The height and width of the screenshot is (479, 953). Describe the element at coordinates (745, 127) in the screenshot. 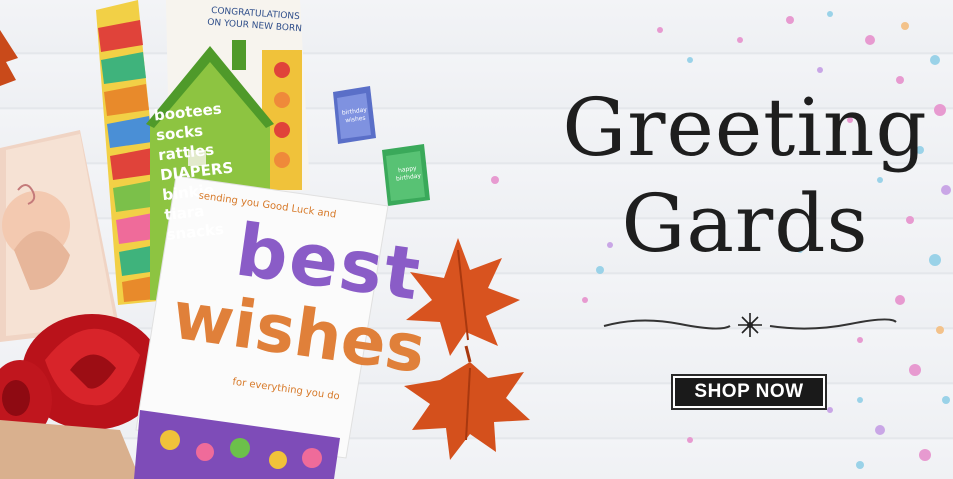

I see `title-line-greeting: Greeting` at that location.